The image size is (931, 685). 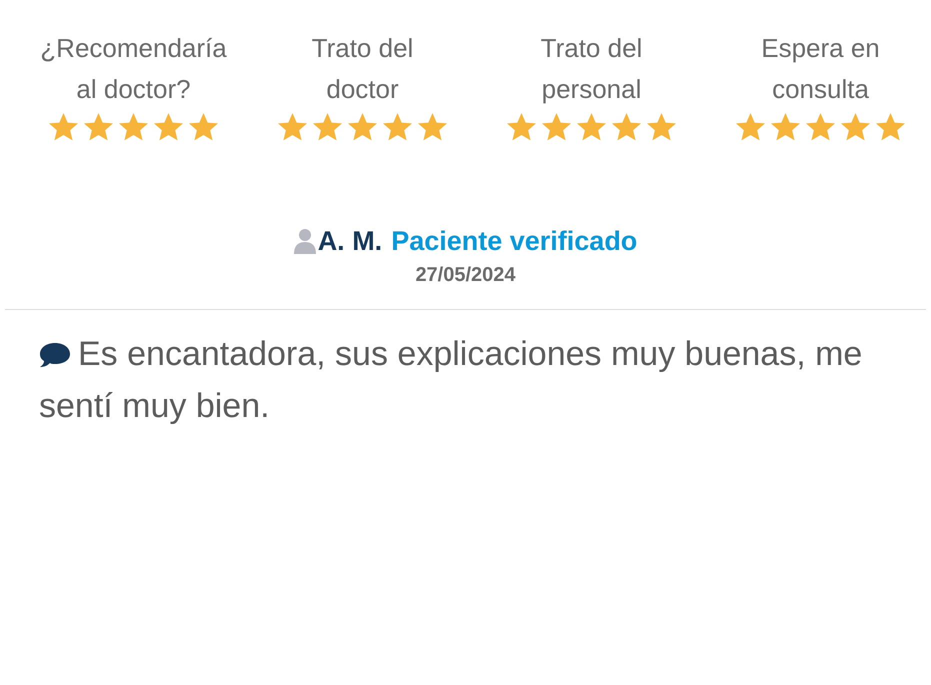 What do you see at coordinates (305, 241) in the screenshot?
I see `user-icon` at bounding box center [305, 241].